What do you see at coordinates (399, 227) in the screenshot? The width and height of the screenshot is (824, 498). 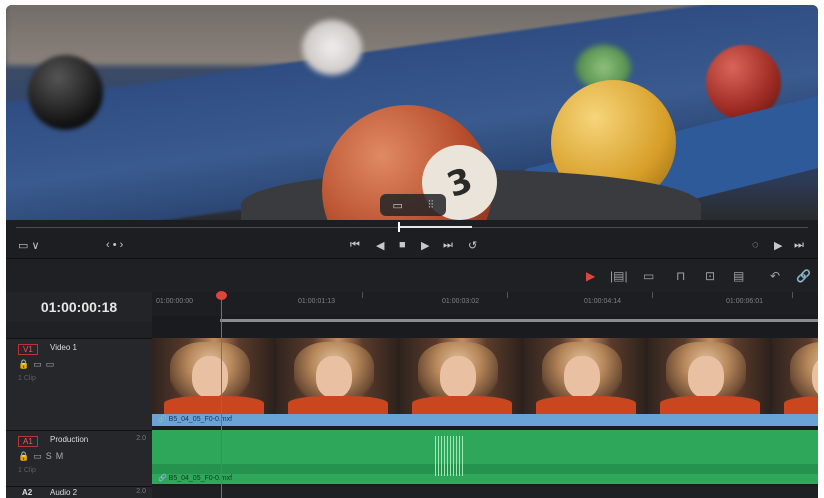 I see `scrub-handle` at bounding box center [399, 227].